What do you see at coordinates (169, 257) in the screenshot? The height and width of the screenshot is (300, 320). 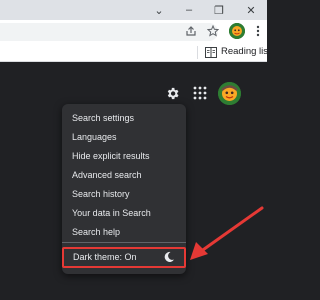 I see `moon-icon` at bounding box center [169, 257].